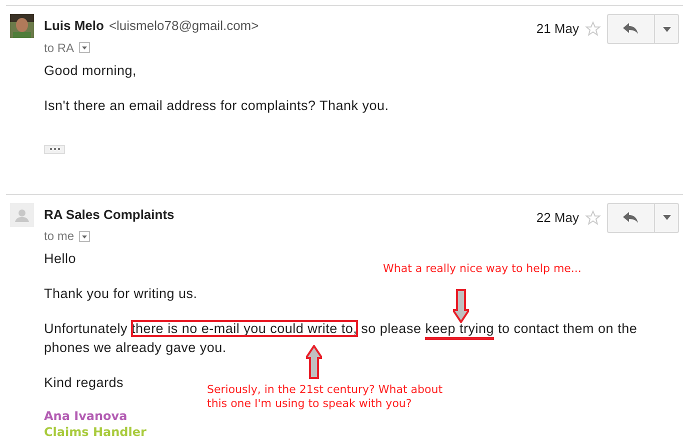 Image resolution: width=689 pixels, height=447 pixels. What do you see at coordinates (86, 416) in the screenshot?
I see `signature-text: Ana Ivanova` at bounding box center [86, 416].